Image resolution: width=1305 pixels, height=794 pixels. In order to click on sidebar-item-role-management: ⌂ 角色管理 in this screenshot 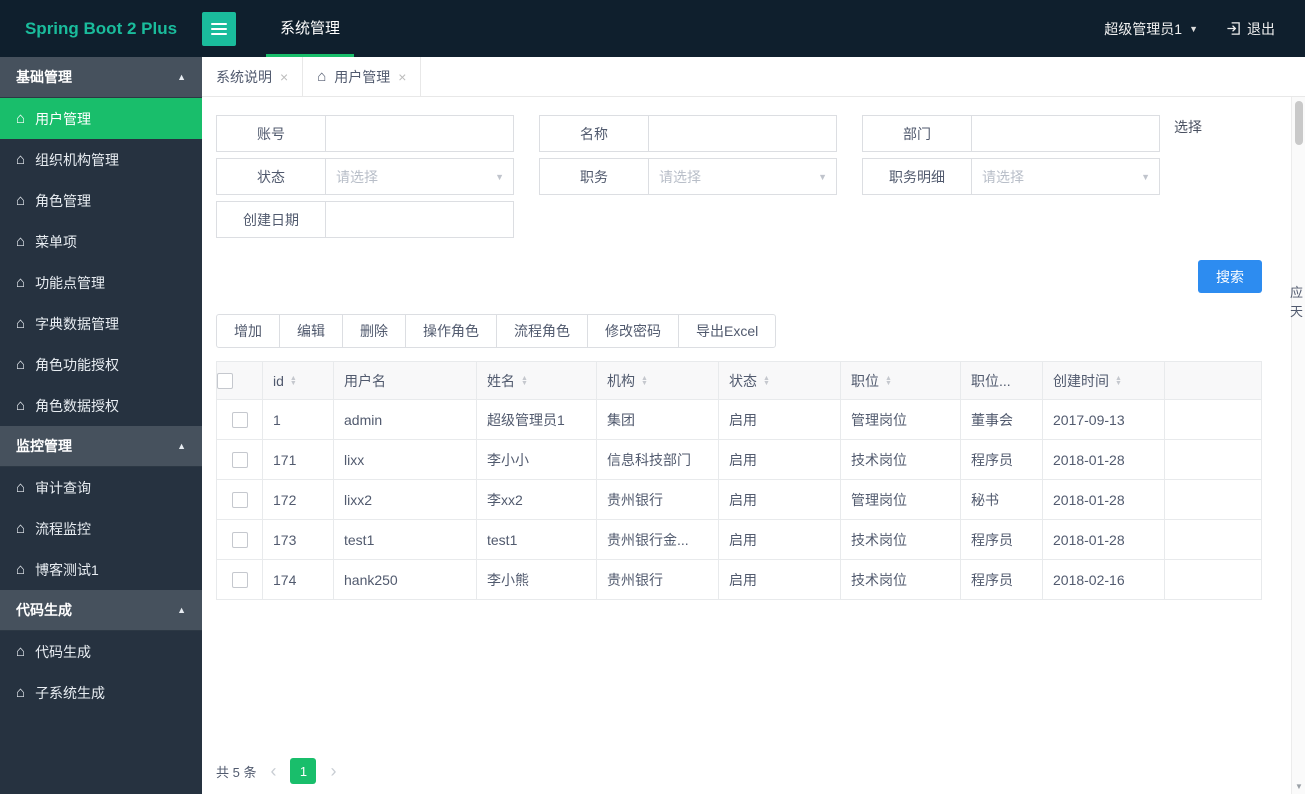, I will do `click(101, 200)`.